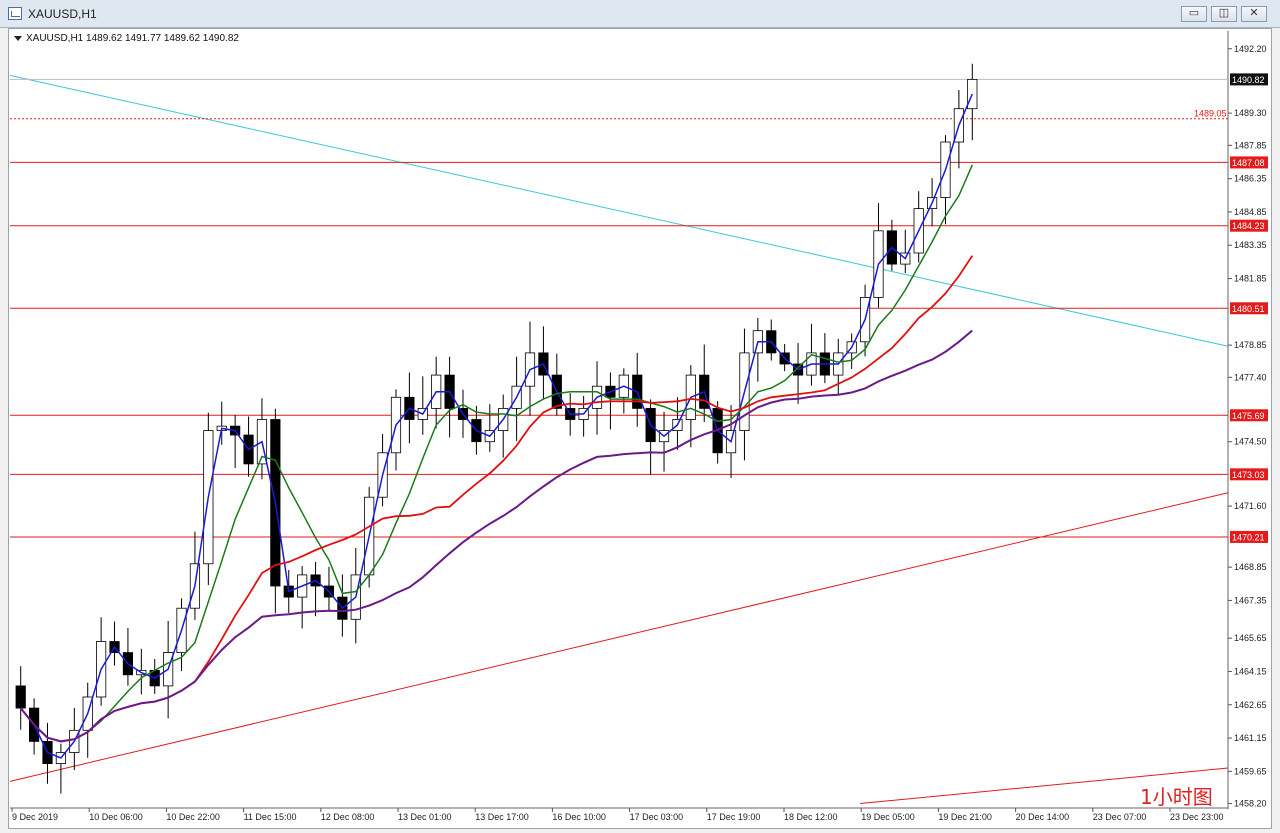 The height and width of the screenshot is (833, 1280). Describe the element at coordinates (1250, 738) in the screenshot. I see `y-tick-label: 1461.15` at that location.